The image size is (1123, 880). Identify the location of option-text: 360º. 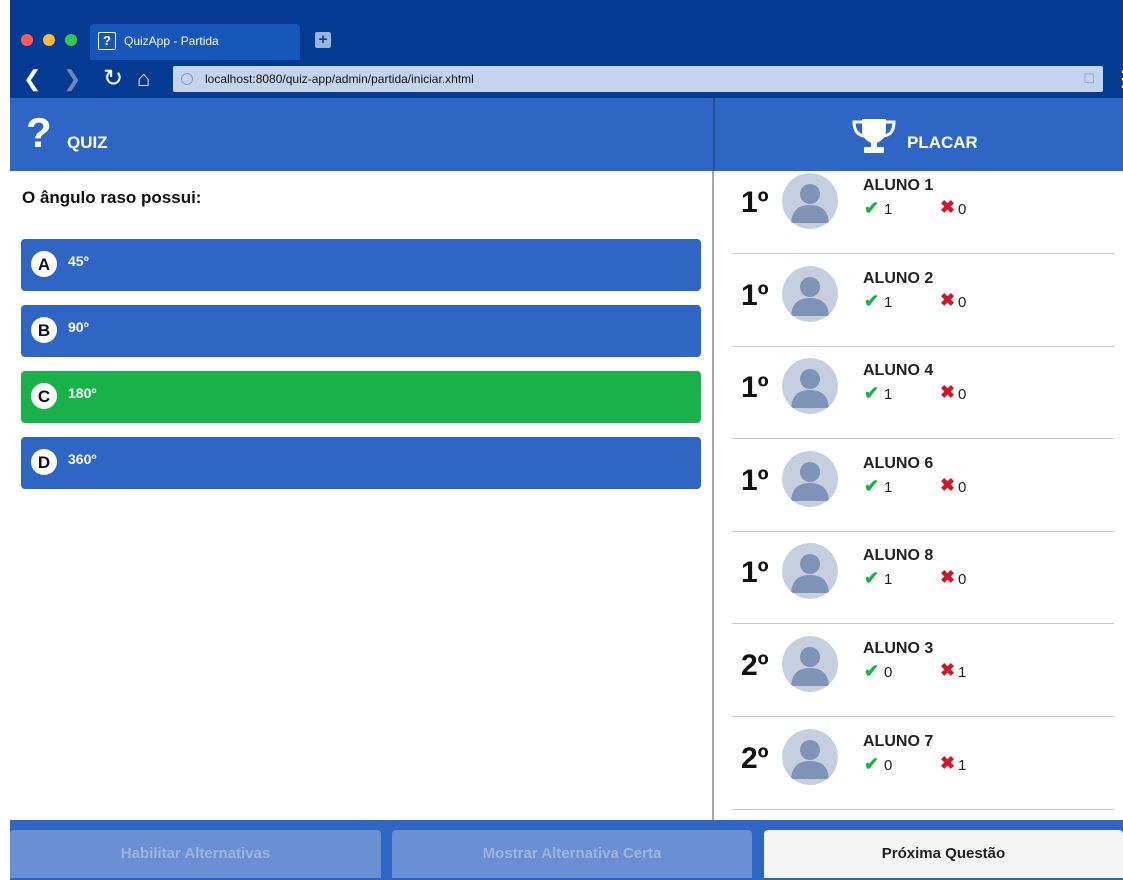
(82, 459).